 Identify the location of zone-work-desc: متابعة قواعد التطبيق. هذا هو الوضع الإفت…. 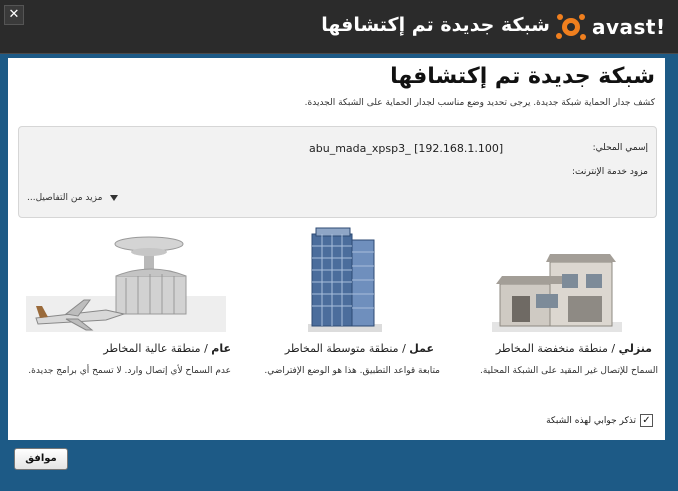
(352, 371).